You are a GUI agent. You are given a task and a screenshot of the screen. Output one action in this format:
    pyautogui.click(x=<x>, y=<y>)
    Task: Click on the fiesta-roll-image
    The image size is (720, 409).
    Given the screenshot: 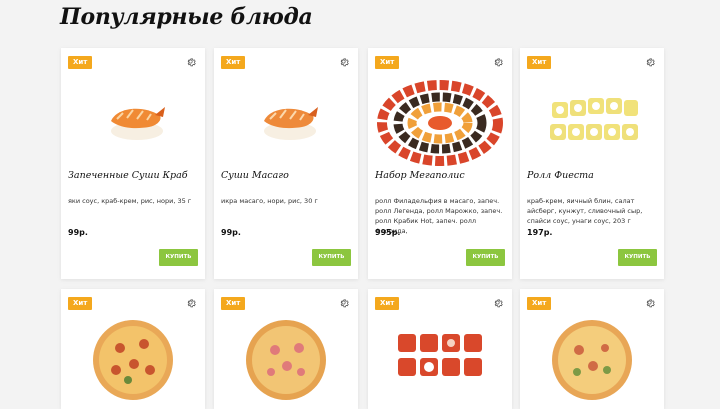 What is the action you would take?
    pyautogui.click(x=594, y=119)
    